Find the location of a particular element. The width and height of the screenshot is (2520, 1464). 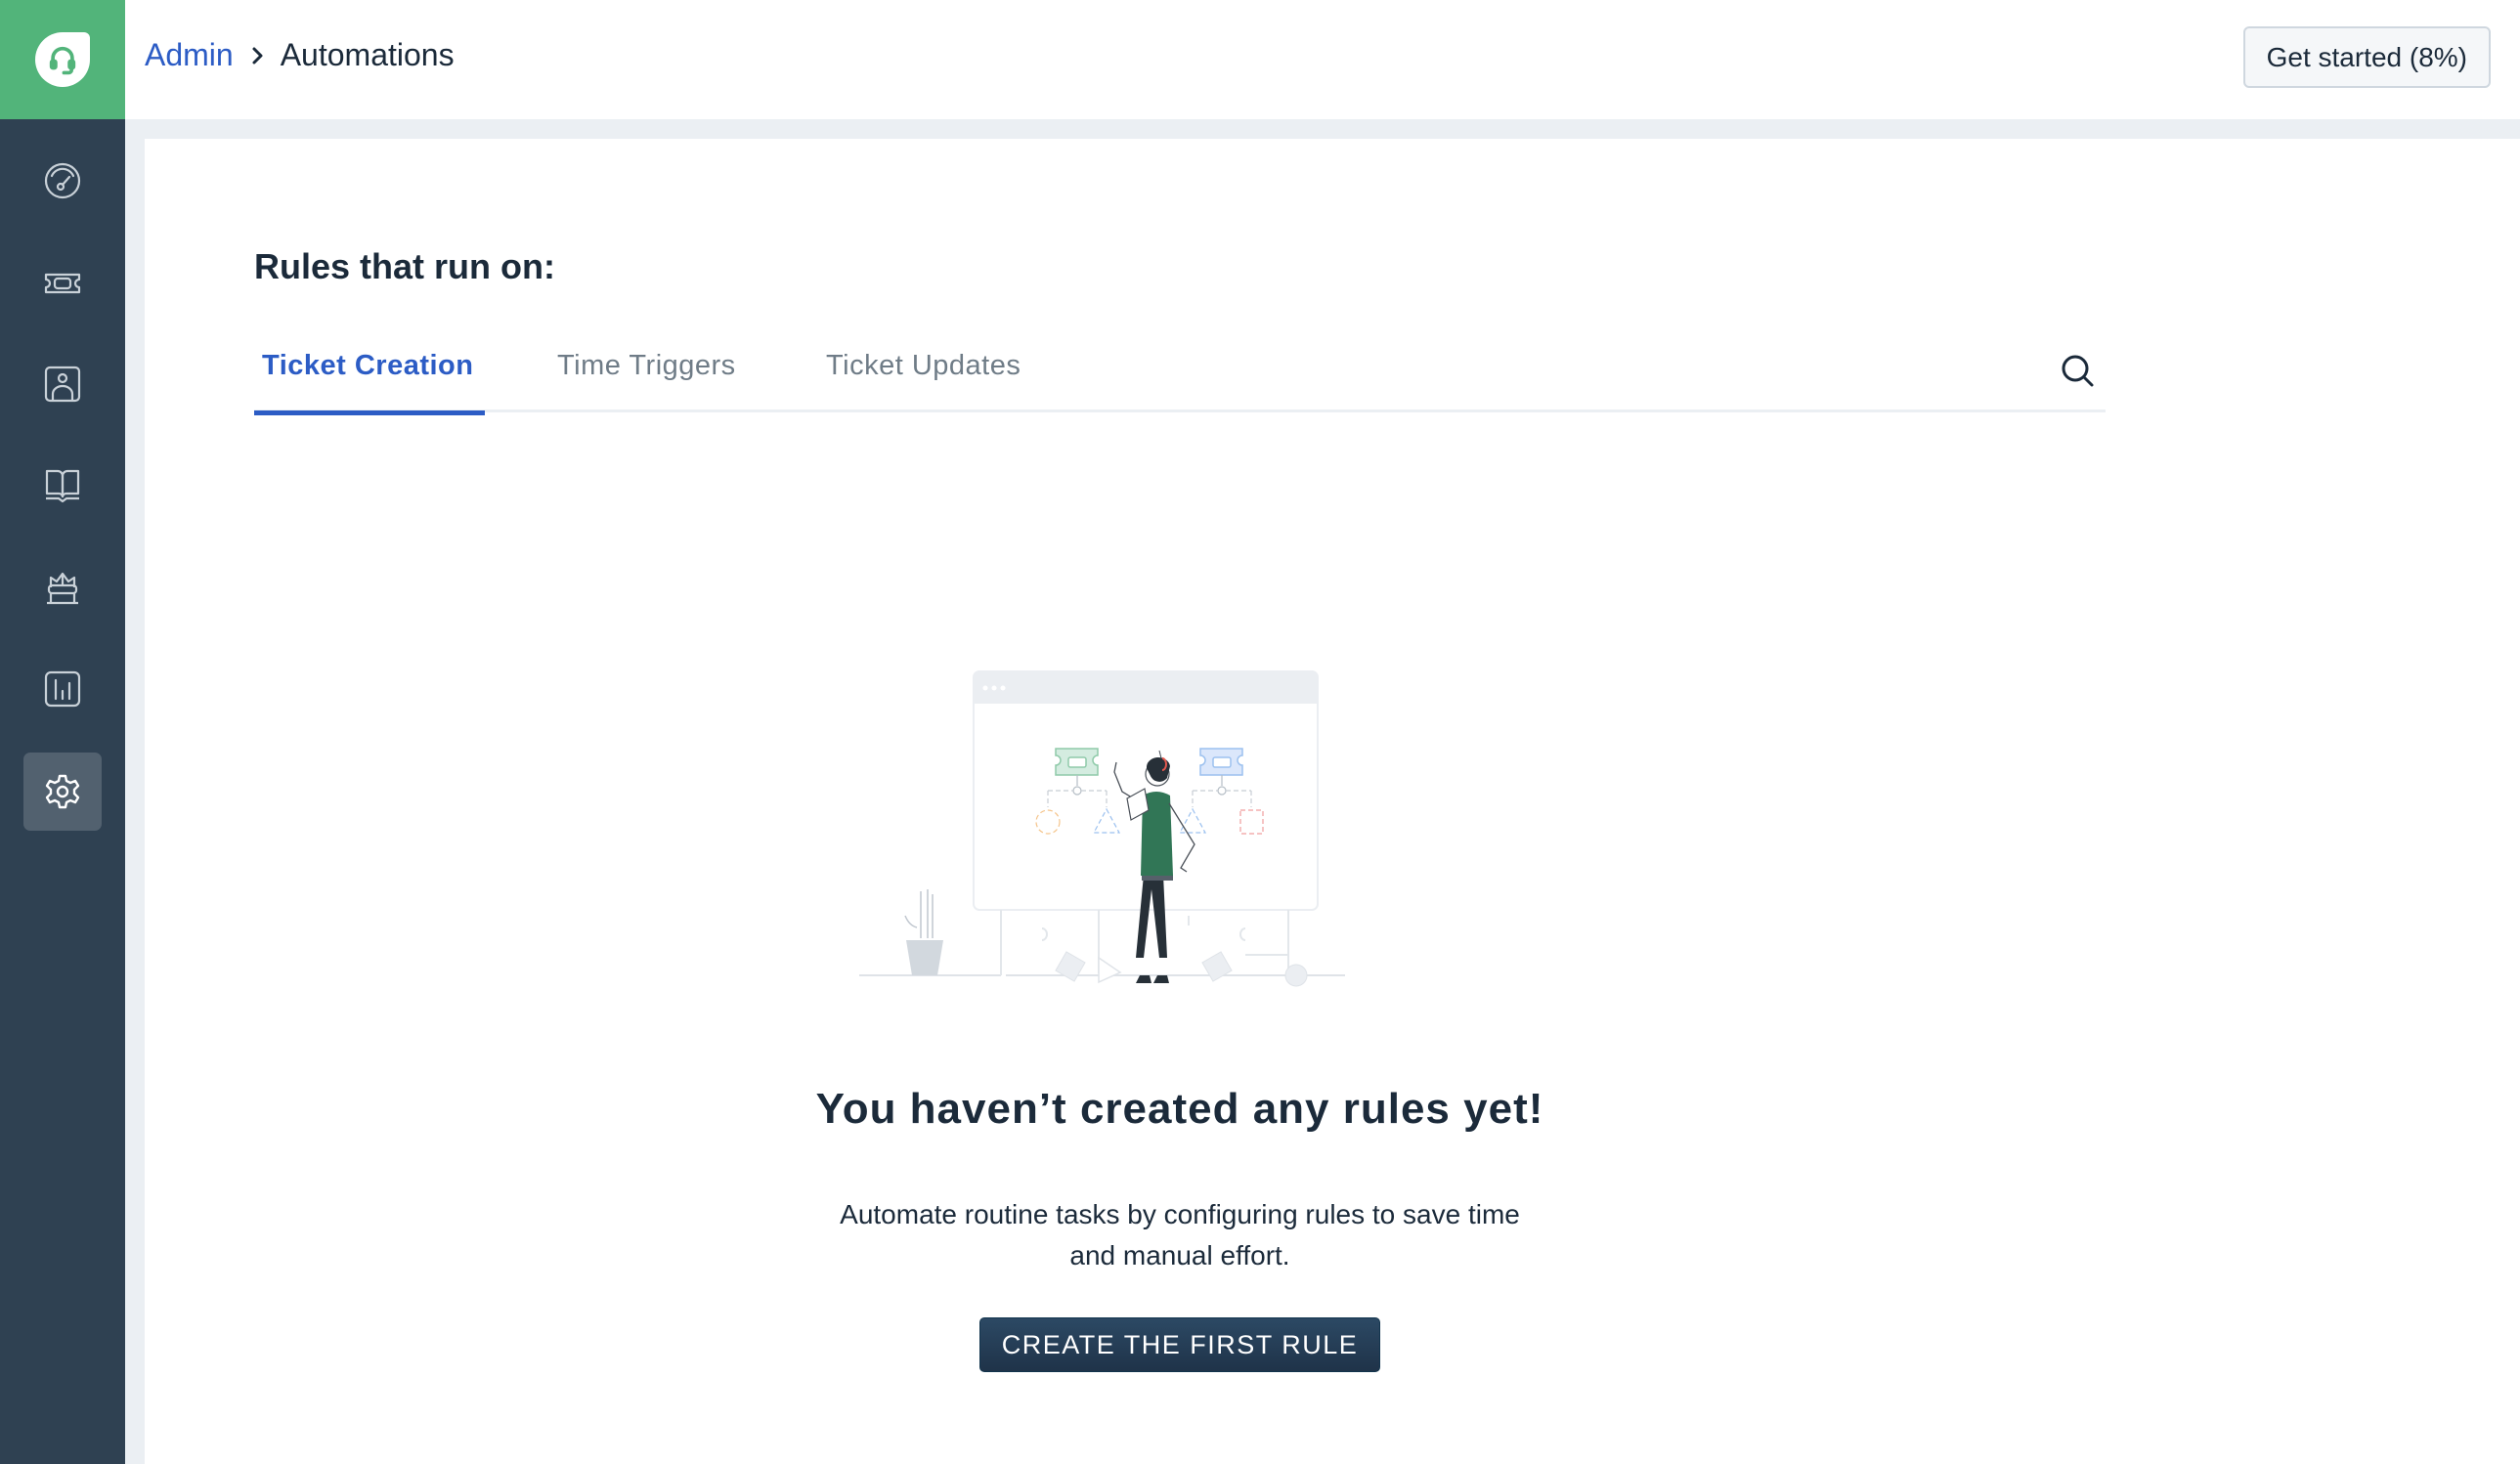

sidebar-item-dashboard is located at coordinates (62, 181).